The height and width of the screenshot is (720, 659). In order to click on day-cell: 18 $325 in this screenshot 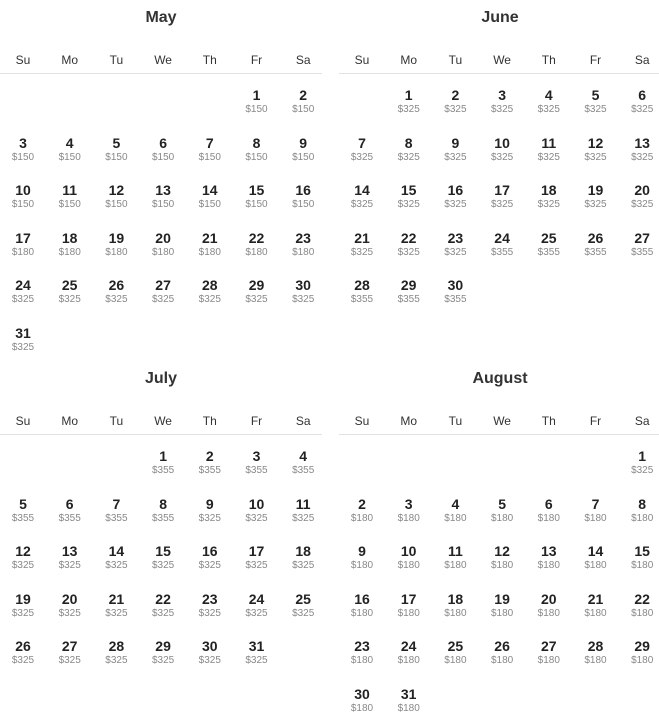, I will do `click(303, 557)`.